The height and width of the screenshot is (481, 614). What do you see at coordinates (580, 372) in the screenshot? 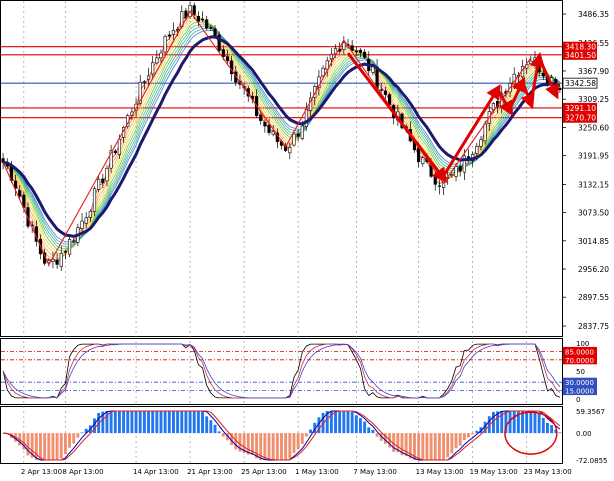
I see `stoch-tick-label-3: 50` at bounding box center [580, 372].